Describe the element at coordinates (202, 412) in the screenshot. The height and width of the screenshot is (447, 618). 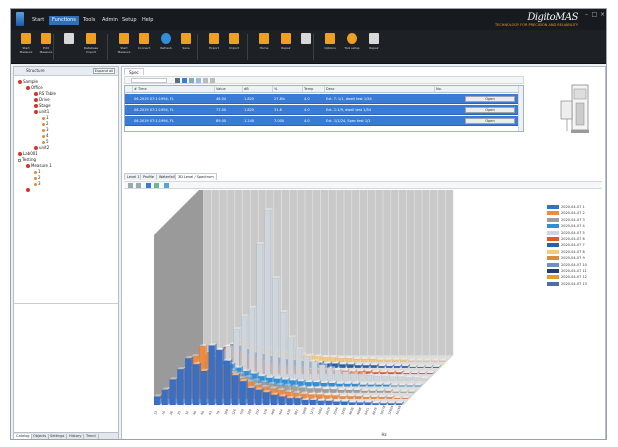
I see `x-tick-label: 50` at that location.